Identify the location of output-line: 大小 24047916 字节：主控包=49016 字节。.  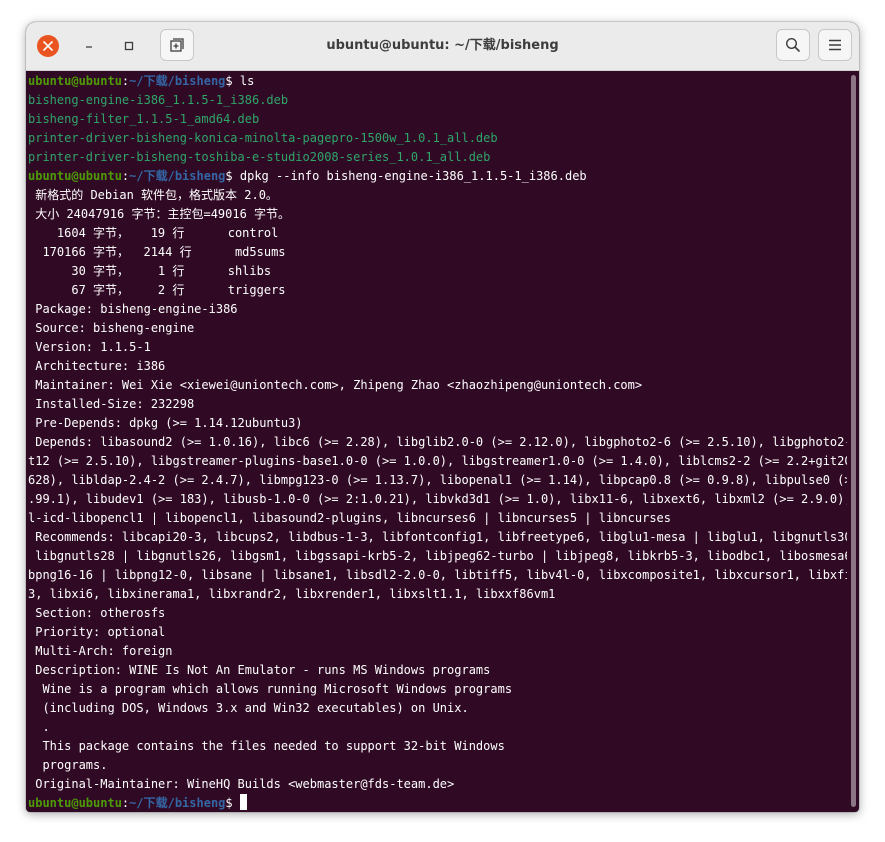
(159, 214).